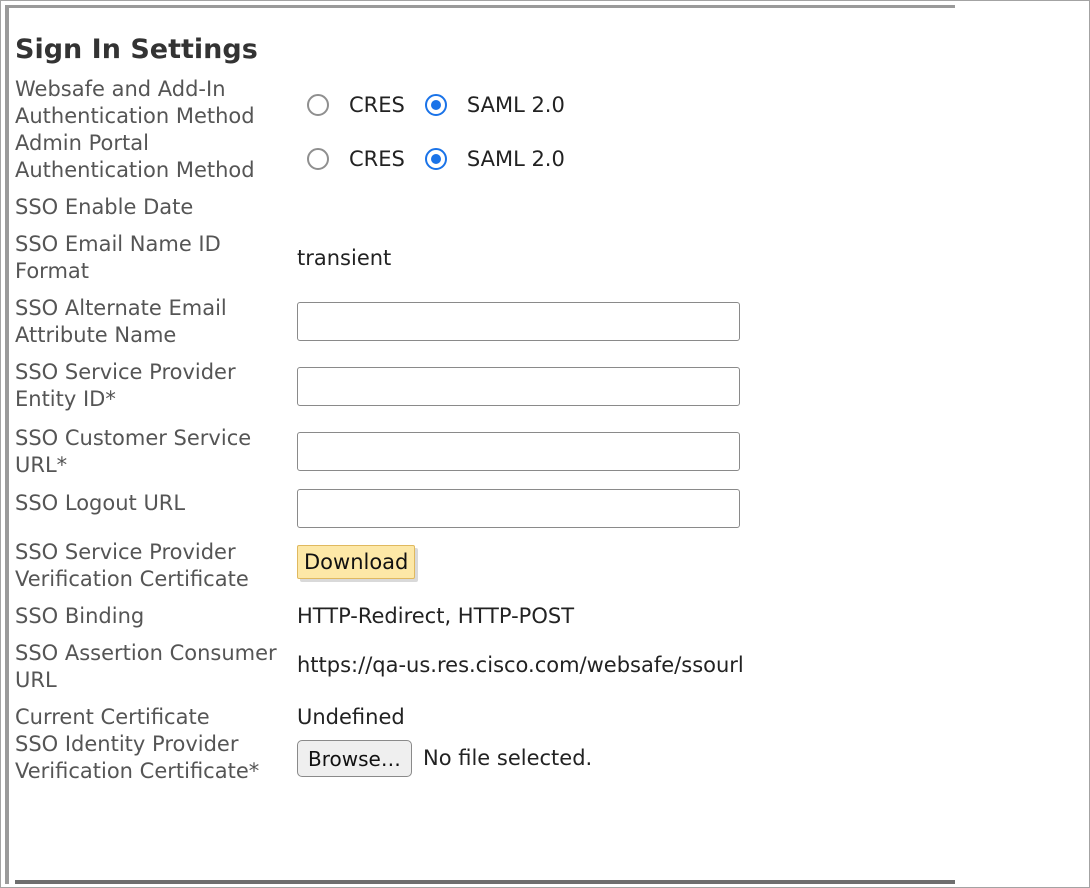  What do you see at coordinates (136, 49) in the screenshot?
I see `page-title: Sign In Settings` at bounding box center [136, 49].